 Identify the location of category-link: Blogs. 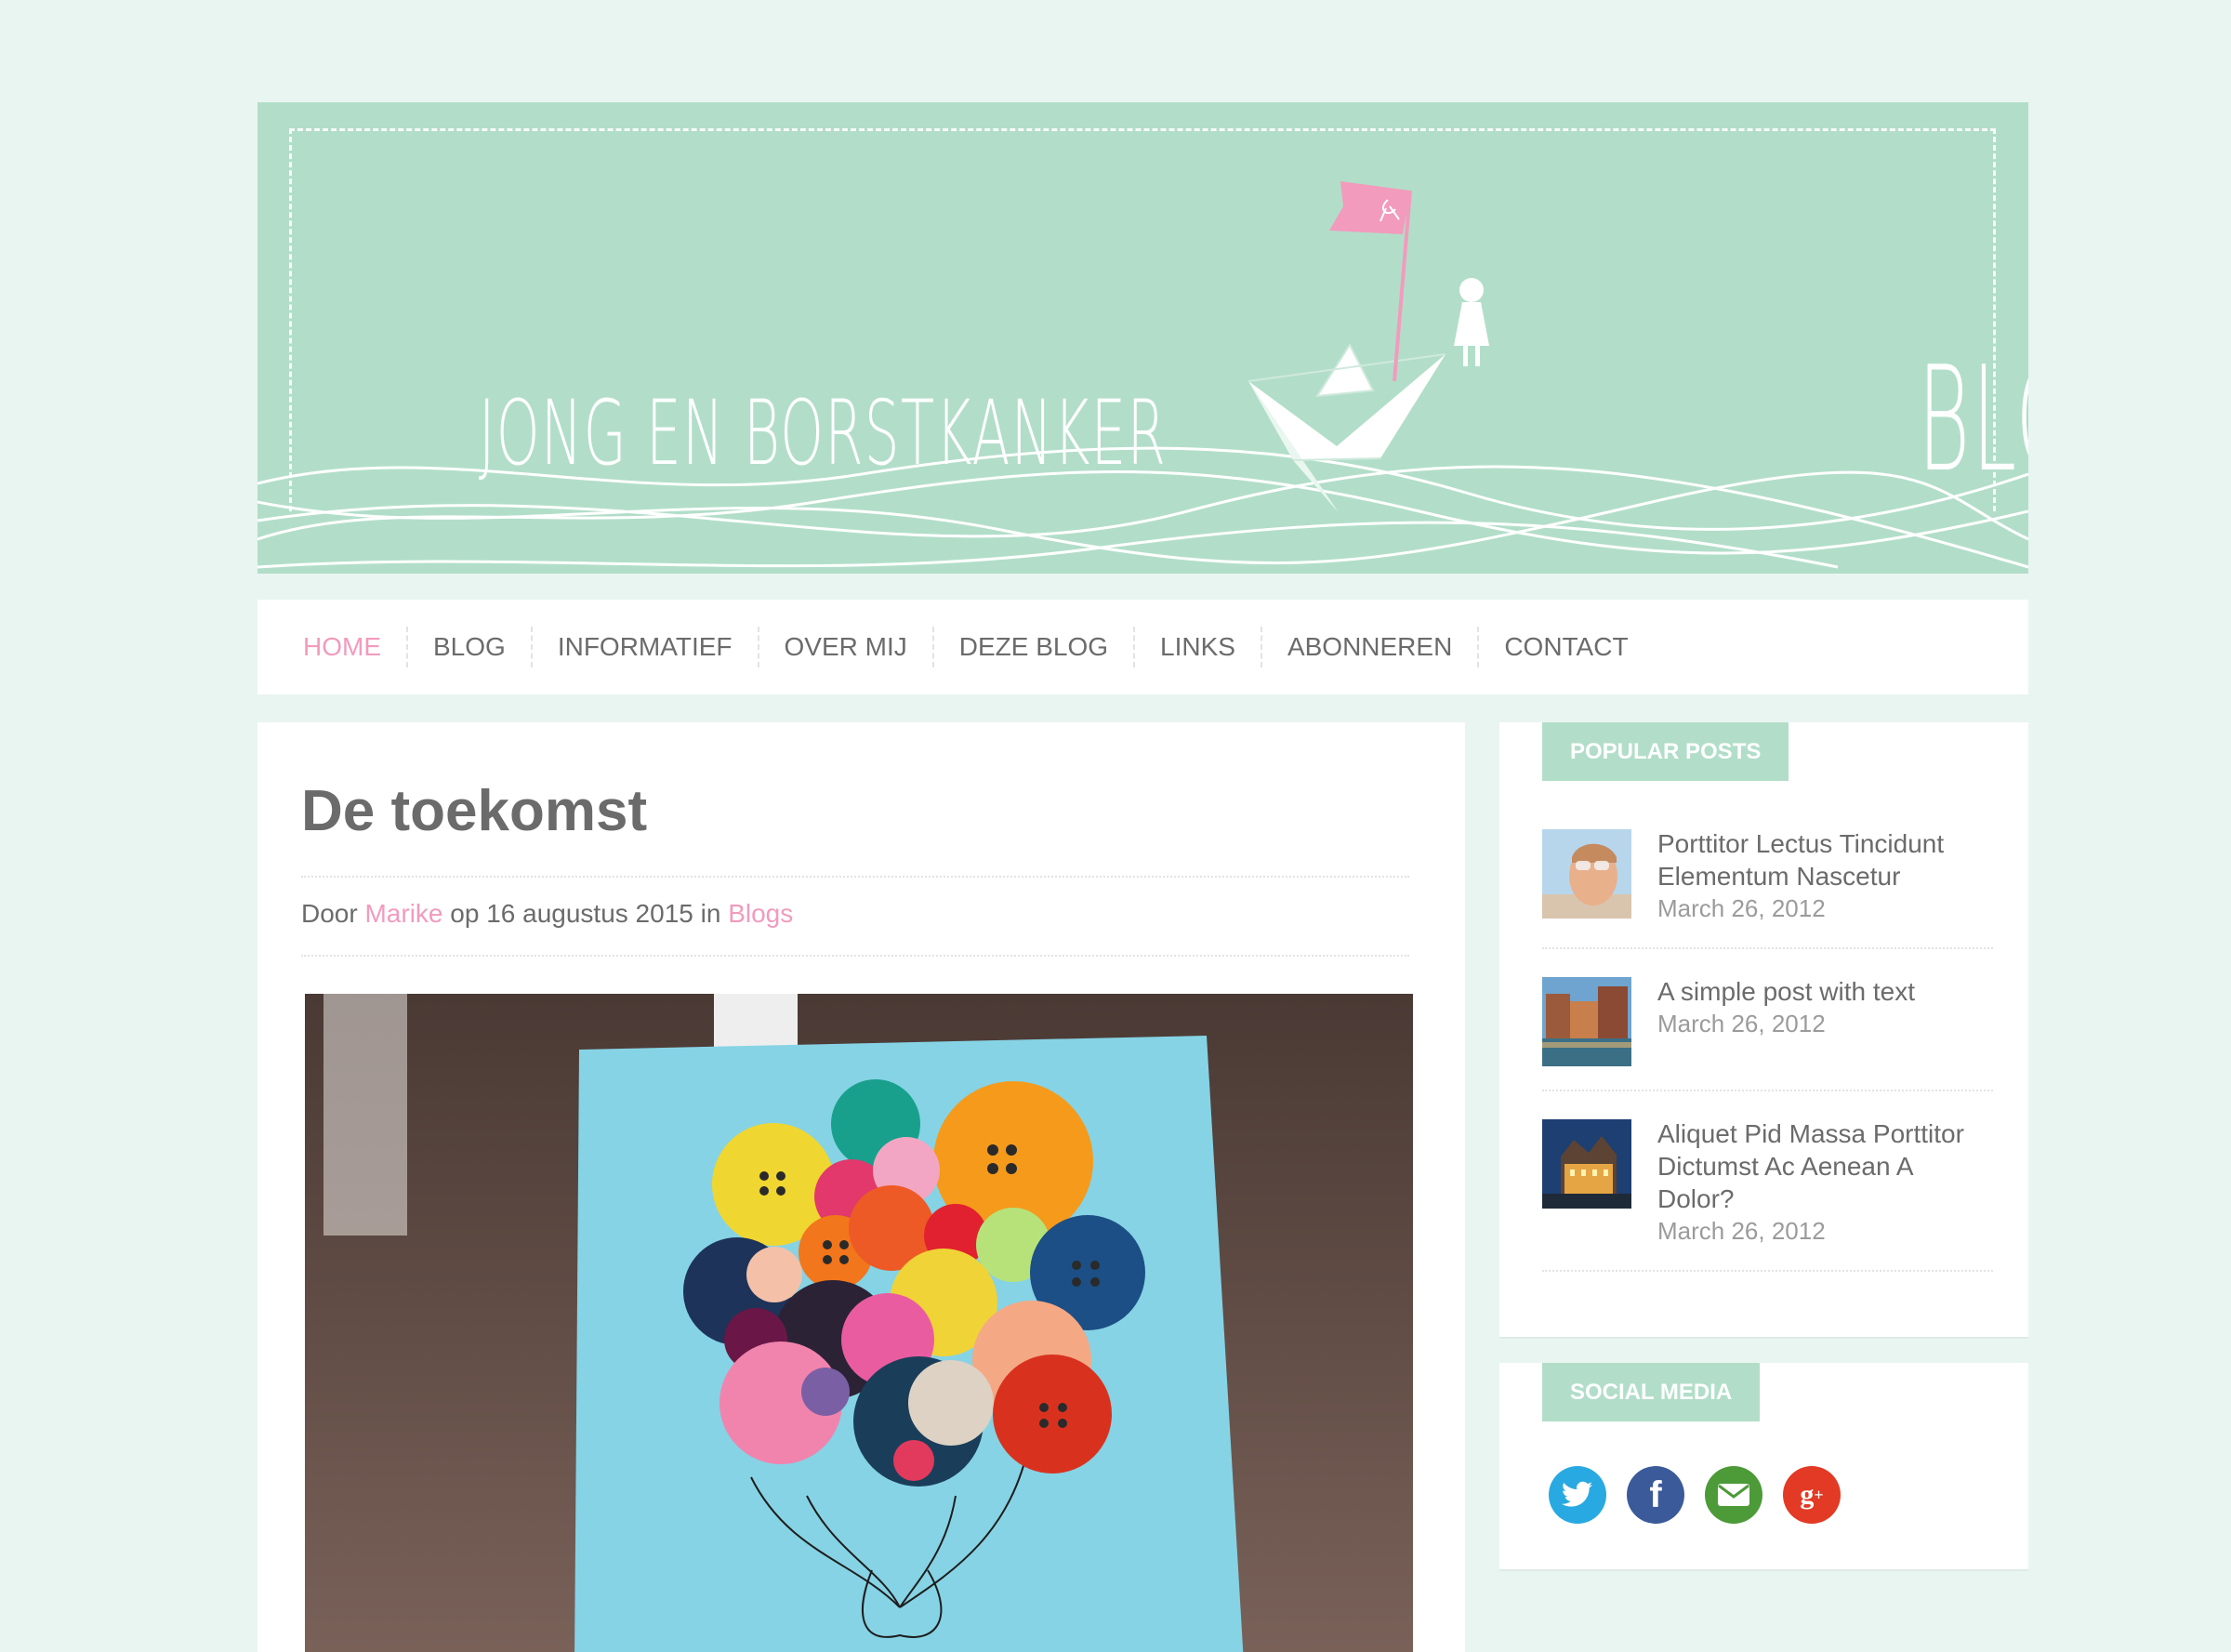
(760, 913).